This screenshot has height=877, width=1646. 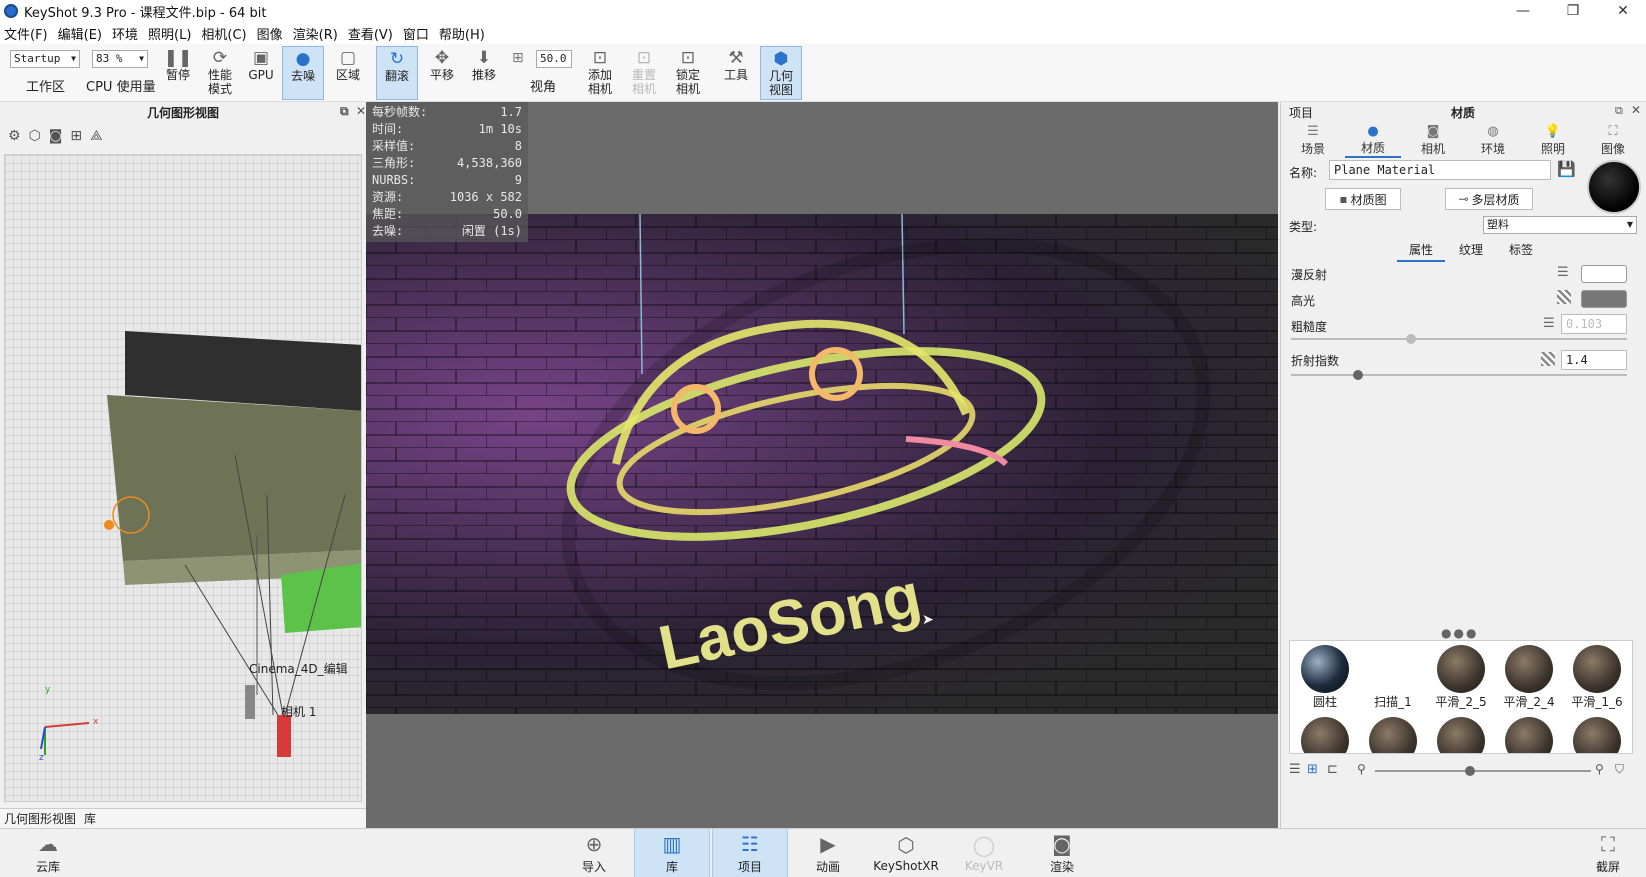 What do you see at coordinates (1529, 677) in the screenshot?
I see `material-item-smooth24: 平滑_2_4` at bounding box center [1529, 677].